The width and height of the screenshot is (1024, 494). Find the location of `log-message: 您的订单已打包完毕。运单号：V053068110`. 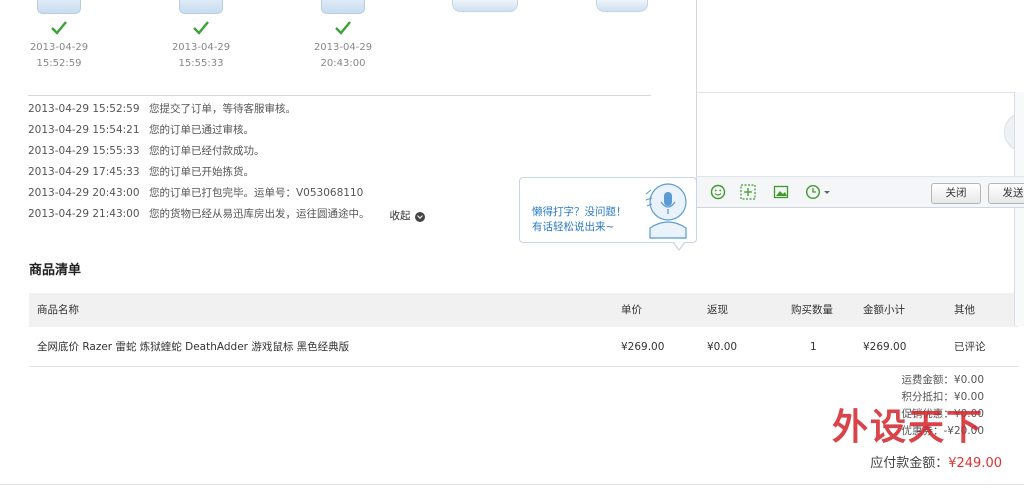

log-message: 您的订单已打包完毕。运单号：V053068110 is located at coordinates (256, 193).